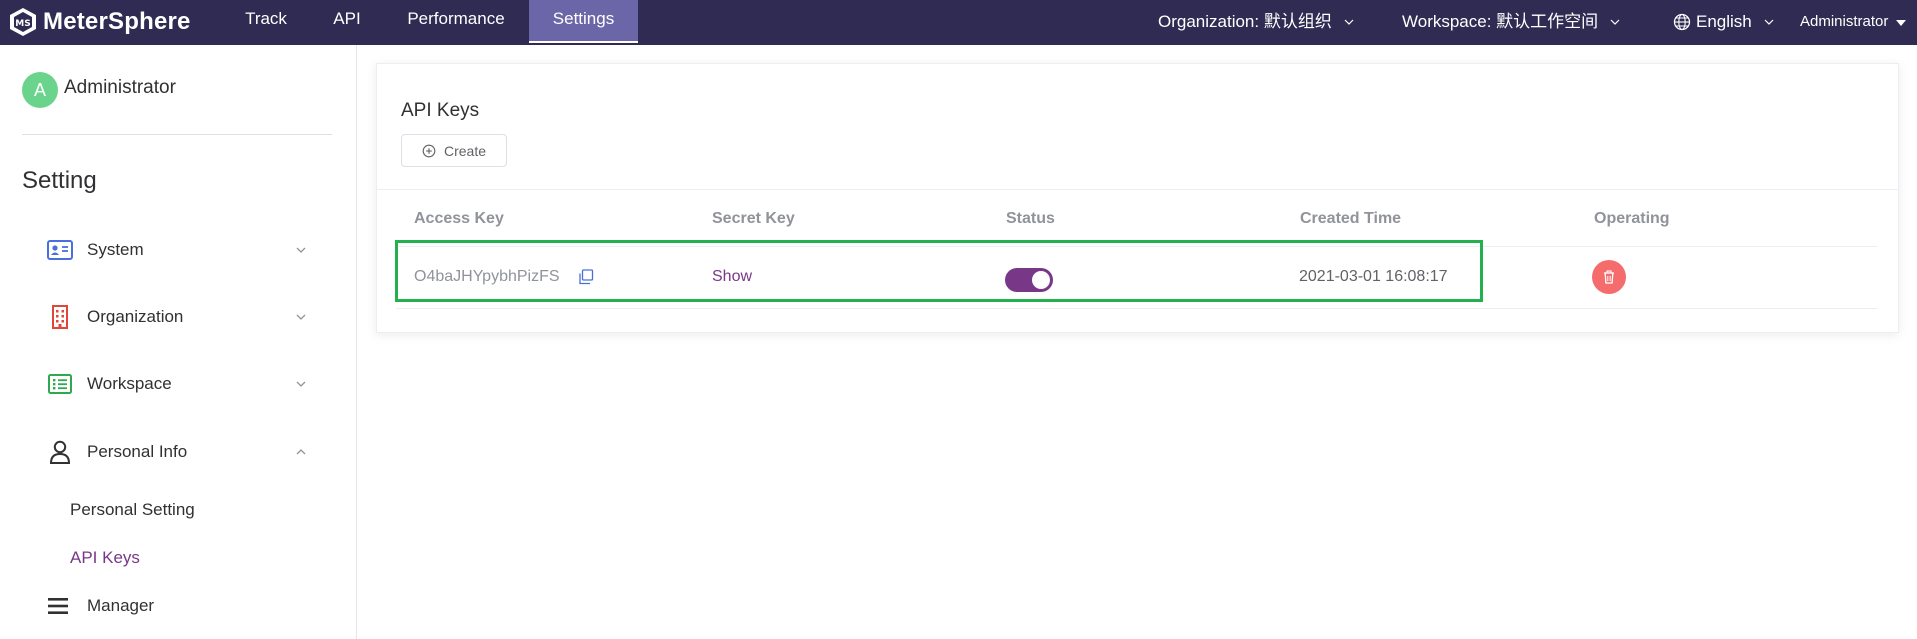 The image size is (1917, 639). What do you see at coordinates (1030, 218) in the screenshot?
I see `column-header-status: Status` at bounding box center [1030, 218].